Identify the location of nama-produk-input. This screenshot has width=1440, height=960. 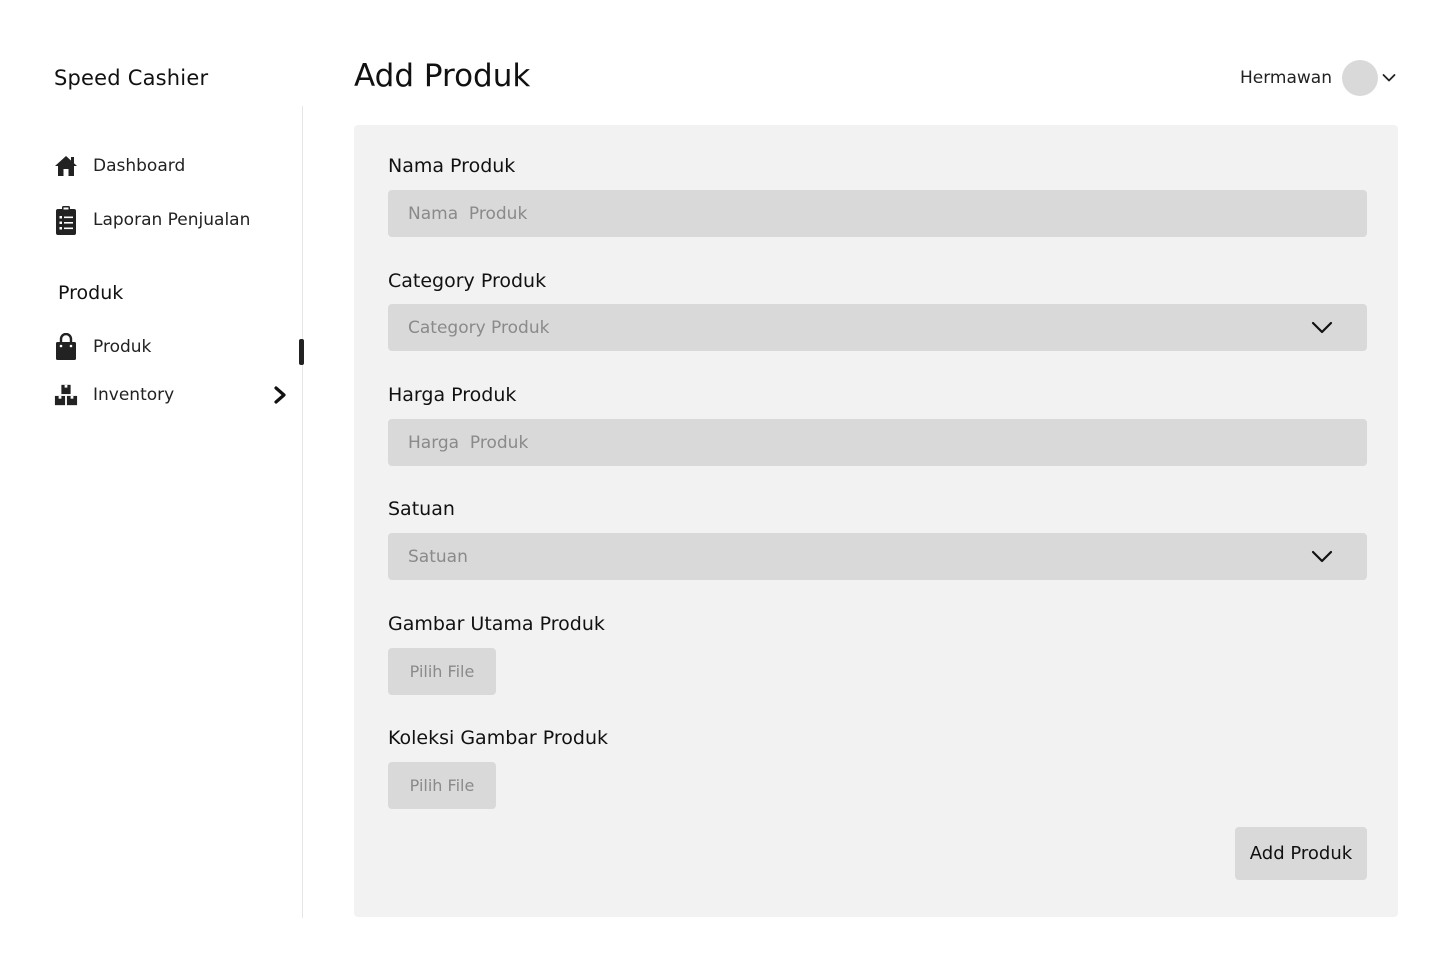
(877, 213).